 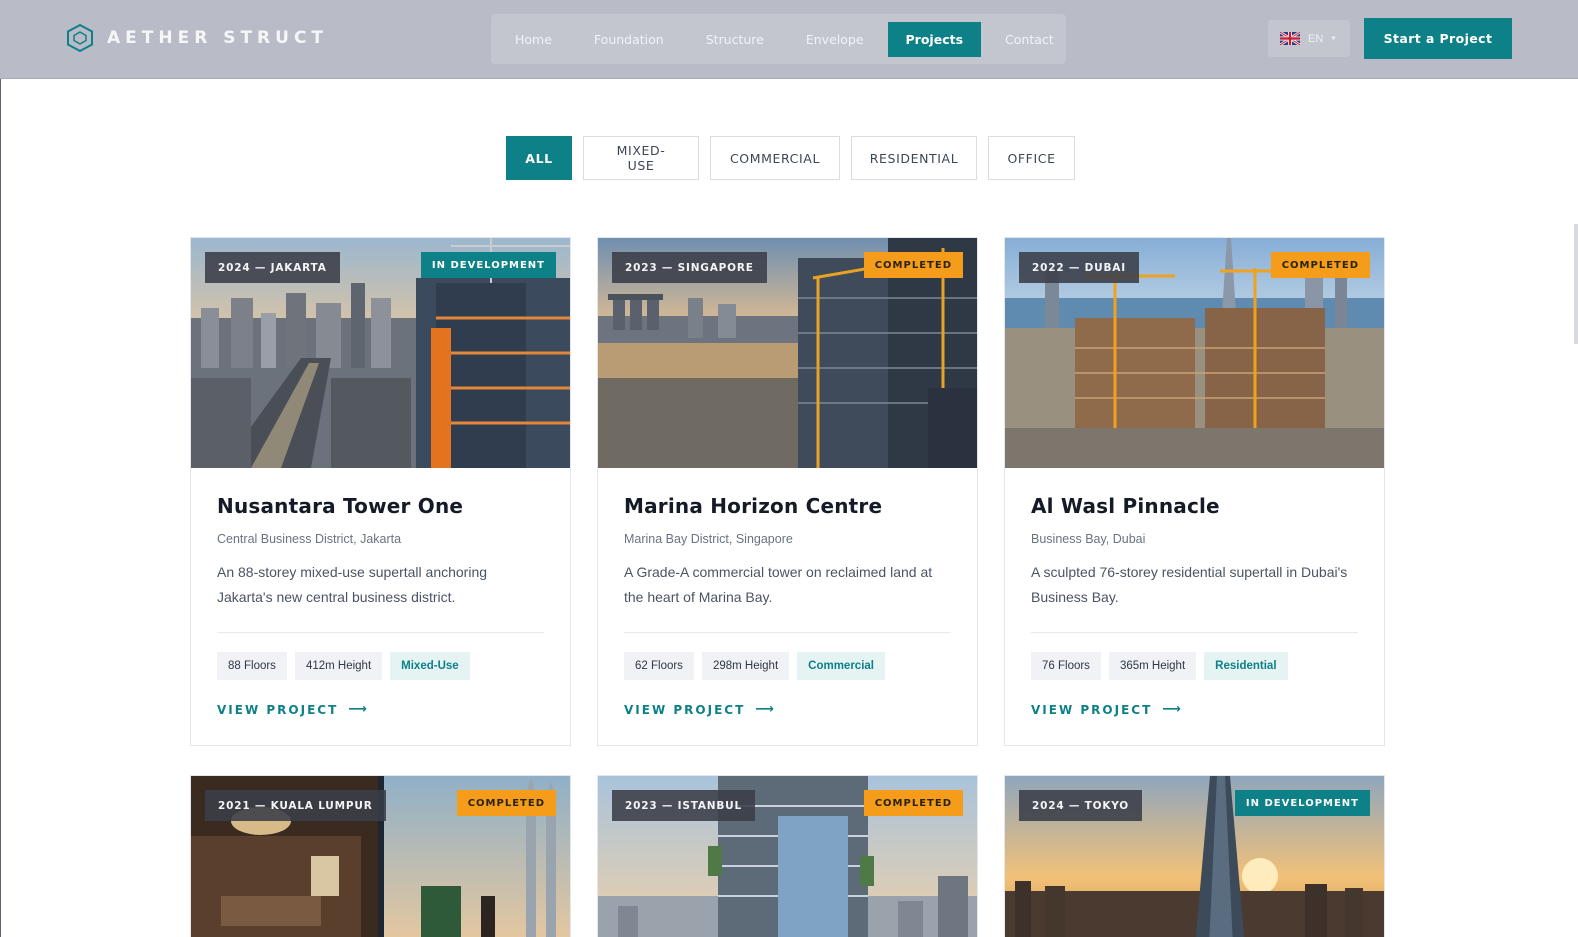 What do you see at coordinates (218, 38) in the screenshot?
I see `brand-name: AETHER STRUCT` at bounding box center [218, 38].